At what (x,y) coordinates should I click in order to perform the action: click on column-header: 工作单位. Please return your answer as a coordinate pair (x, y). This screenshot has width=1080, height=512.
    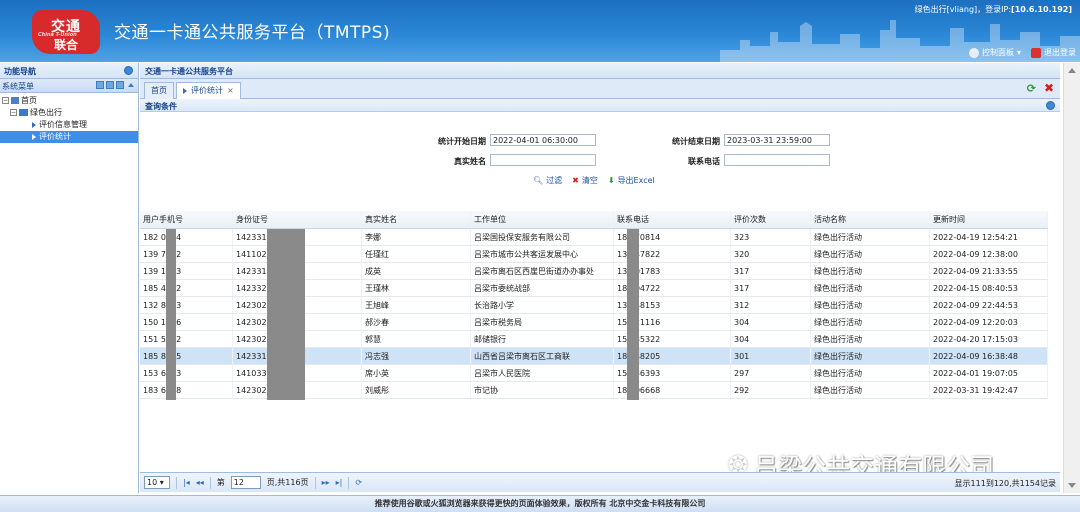
    Looking at the image, I should click on (542, 219).